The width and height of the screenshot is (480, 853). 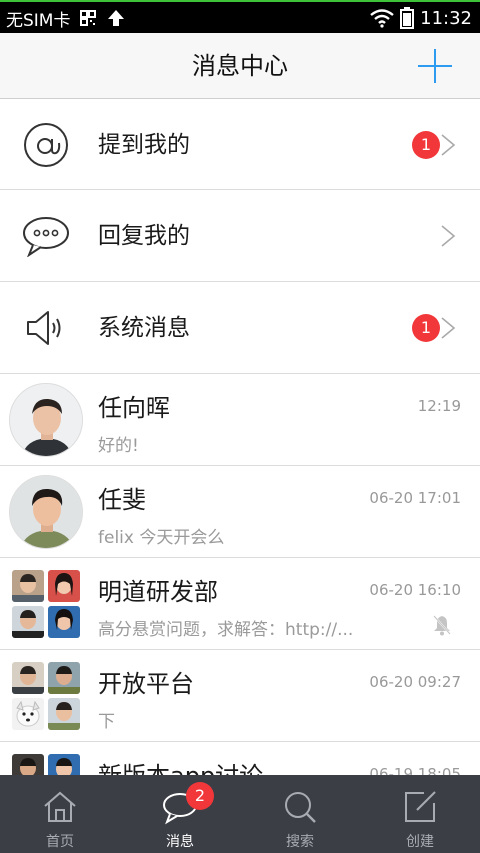 What do you see at coordinates (382, 18) in the screenshot?
I see `wifi-icon` at bounding box center [382, 18].